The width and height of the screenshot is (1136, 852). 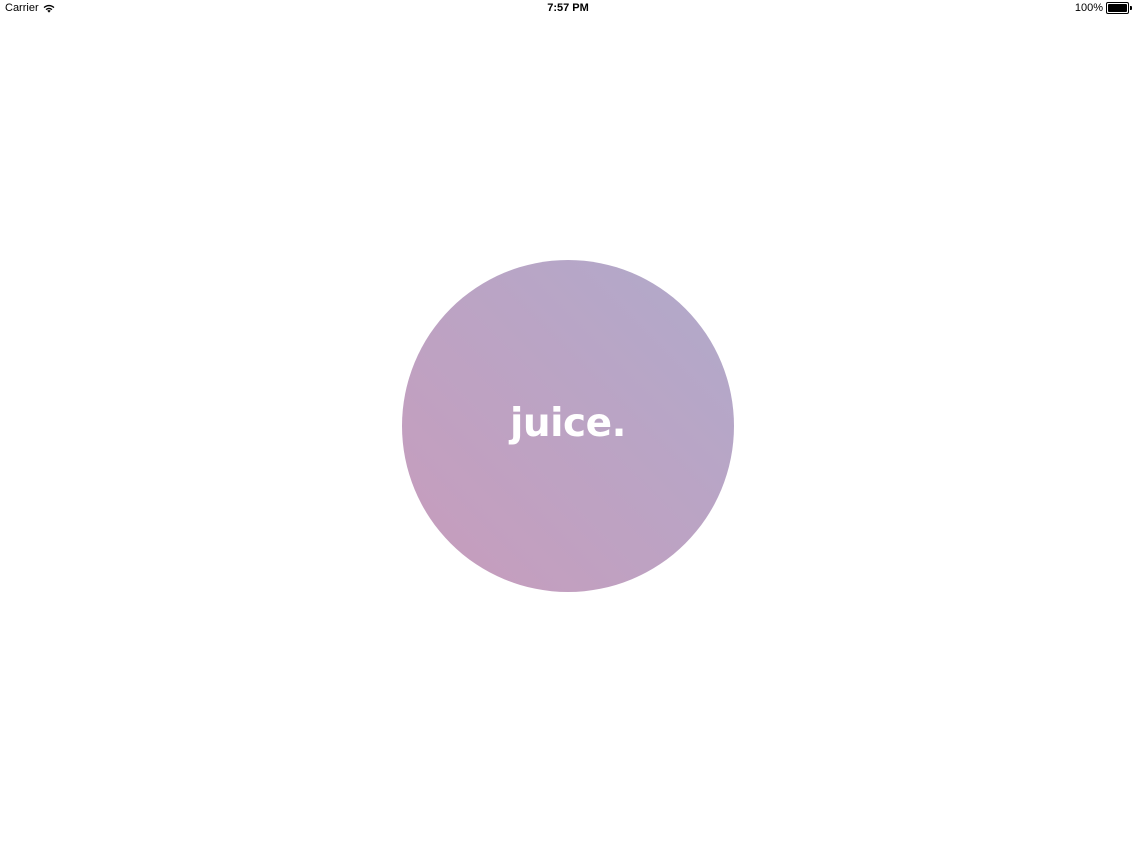 I want to click on battery-nub, so click(x=1131, y=8).